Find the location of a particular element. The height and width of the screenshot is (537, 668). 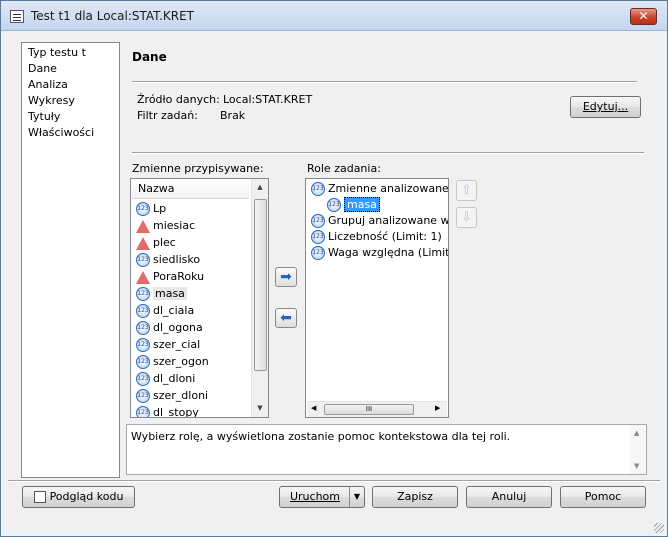

variable-row: 123 szer_cial is located at coordinates (168, 345).